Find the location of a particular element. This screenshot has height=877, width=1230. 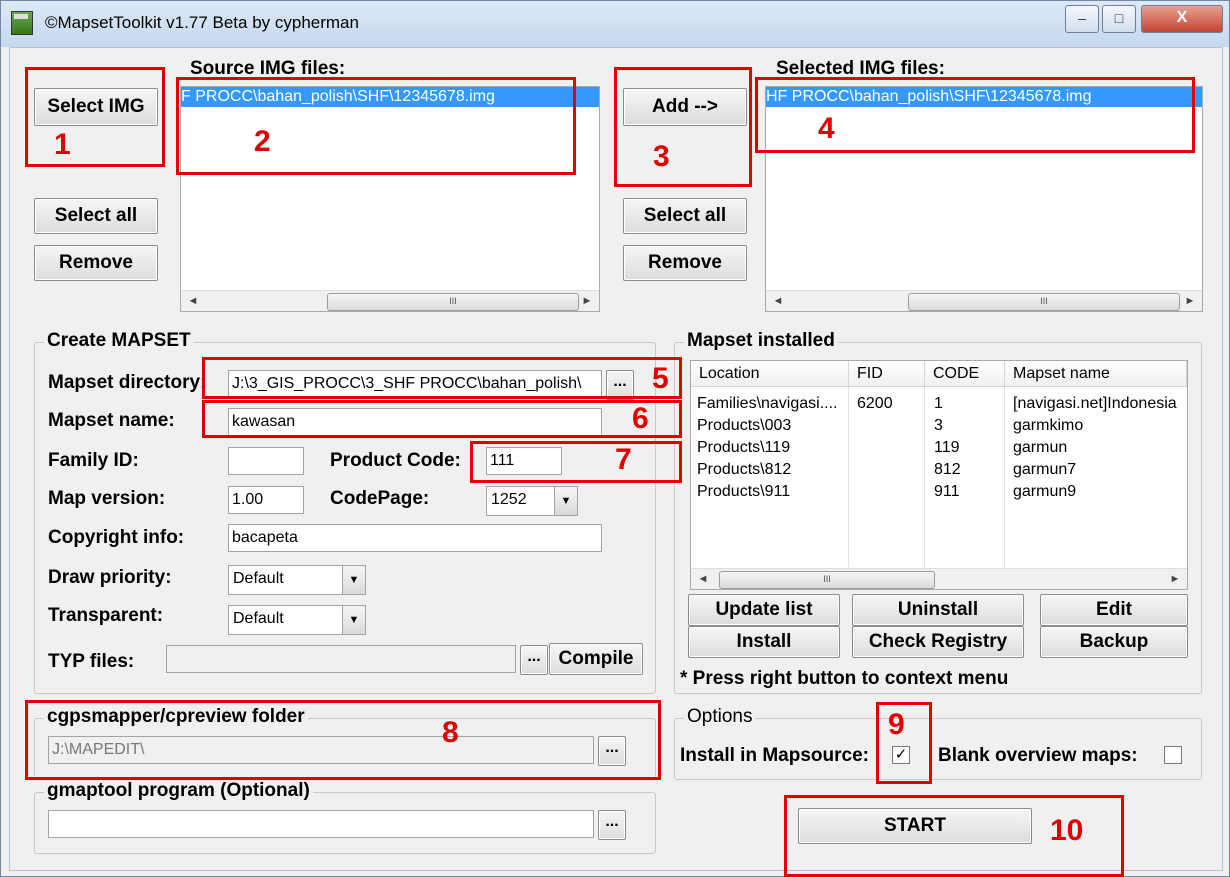

codepage-label: CodePage: is located at coordinates (380, 498).